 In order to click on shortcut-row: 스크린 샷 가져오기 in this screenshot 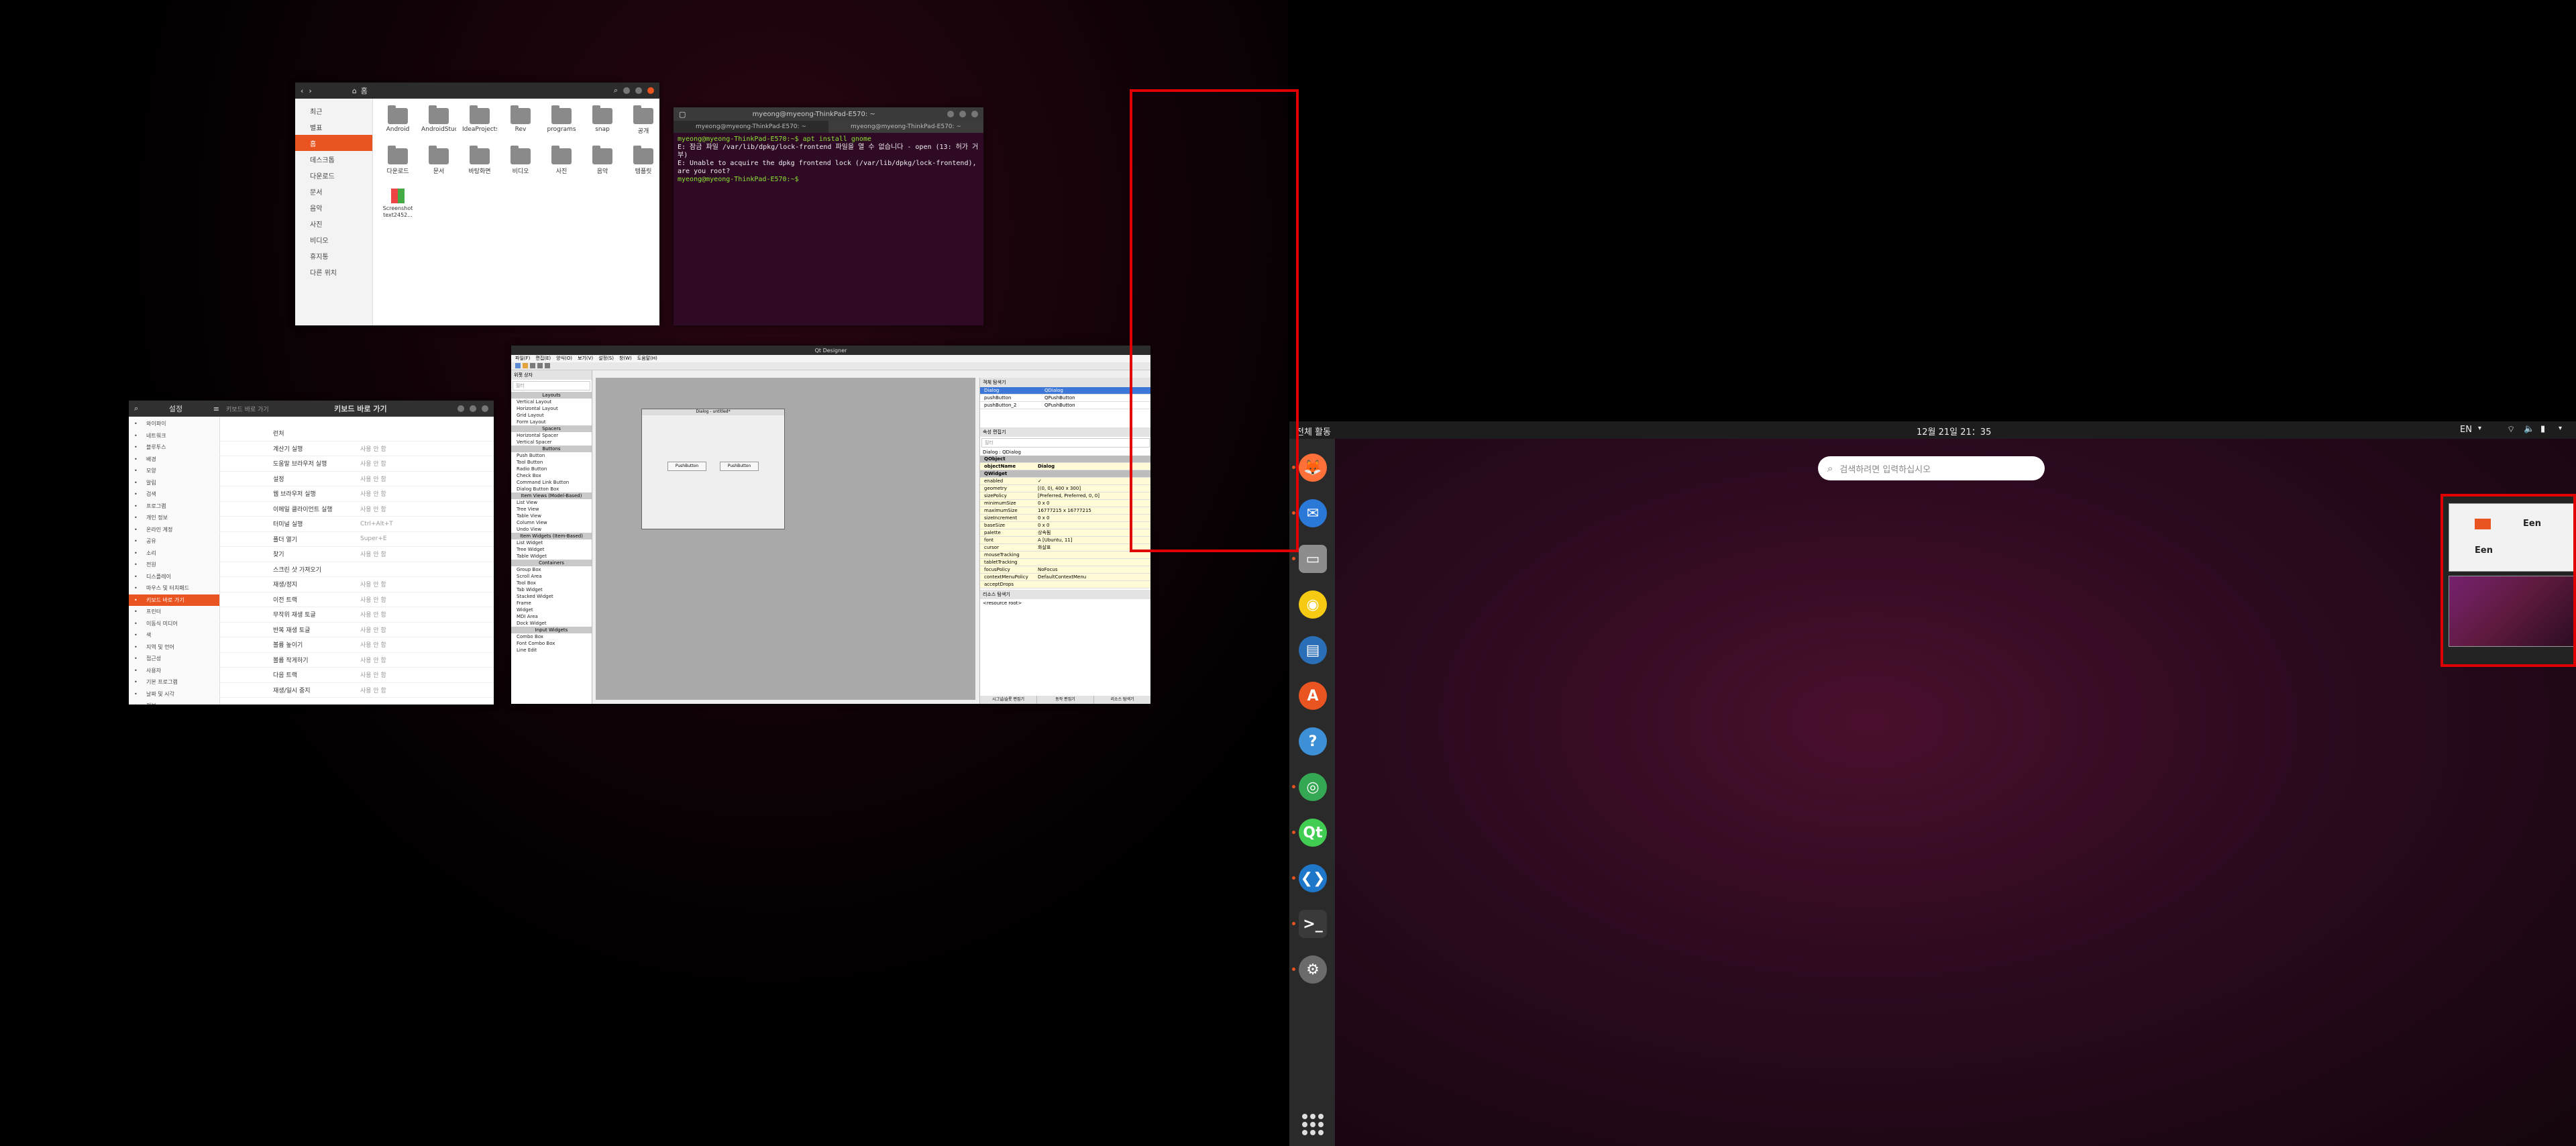, I will do `click(356, 569)`.